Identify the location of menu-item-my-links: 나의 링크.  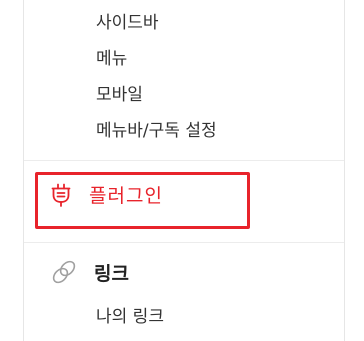
(130, 314).